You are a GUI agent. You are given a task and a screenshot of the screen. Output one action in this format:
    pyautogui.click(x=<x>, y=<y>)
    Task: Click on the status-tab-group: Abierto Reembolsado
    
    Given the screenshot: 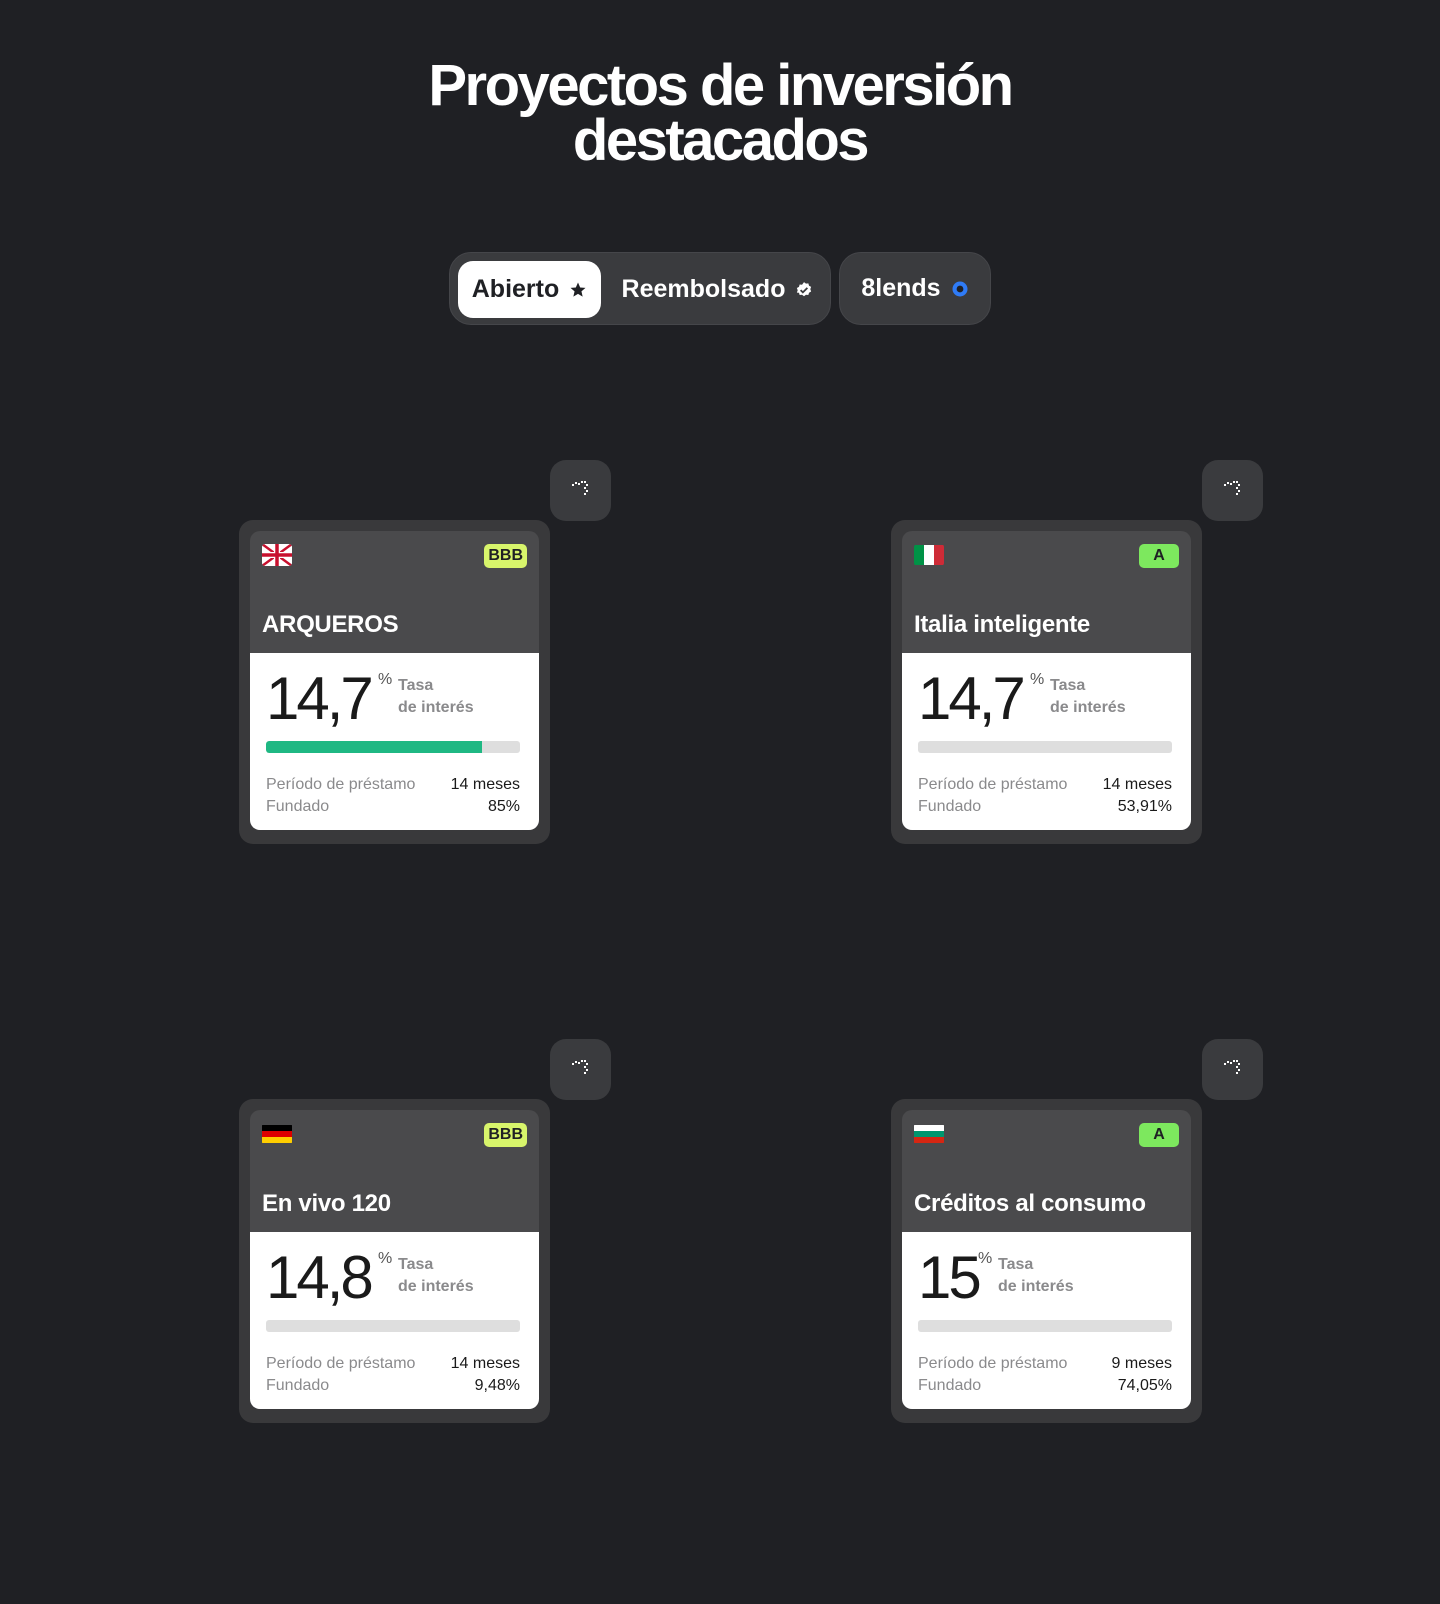 What is the action you would take?
    pyautogui.click(x=640, y=288)
    